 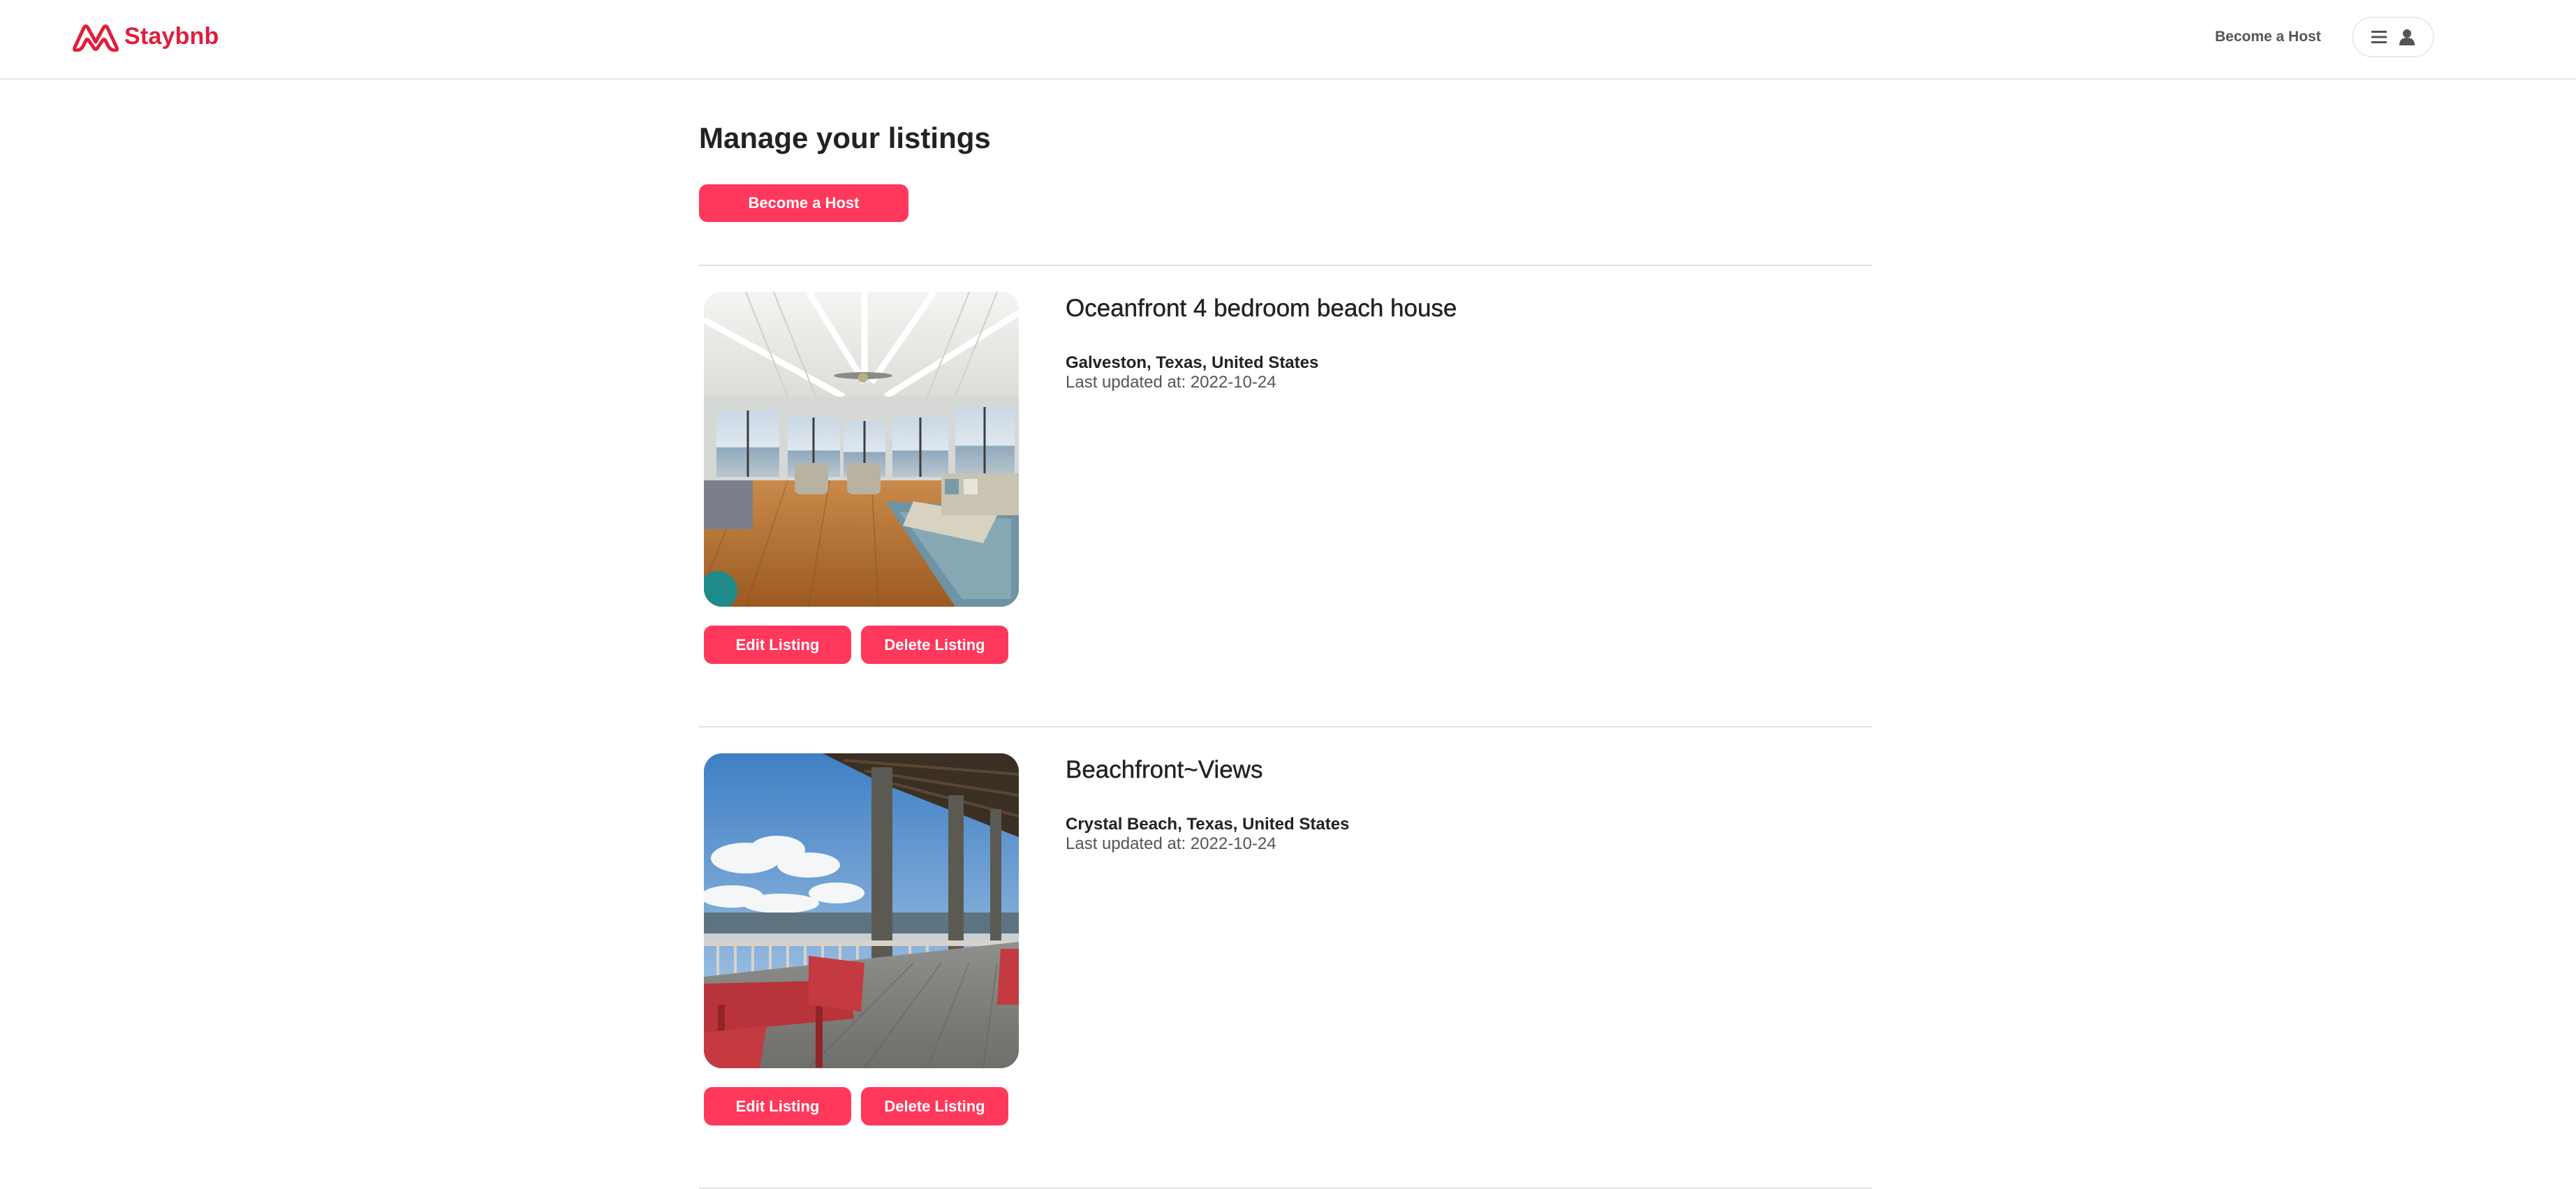 I want to click on become-host-link: Become a Host, so click(x=2268, y=37).